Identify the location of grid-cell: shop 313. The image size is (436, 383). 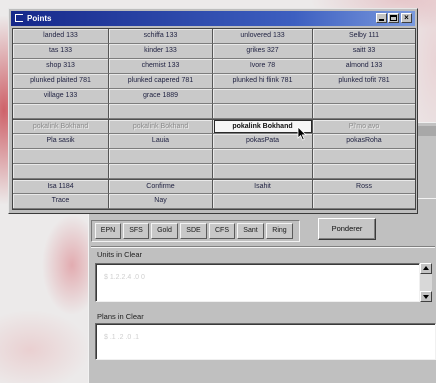
(61, 66).